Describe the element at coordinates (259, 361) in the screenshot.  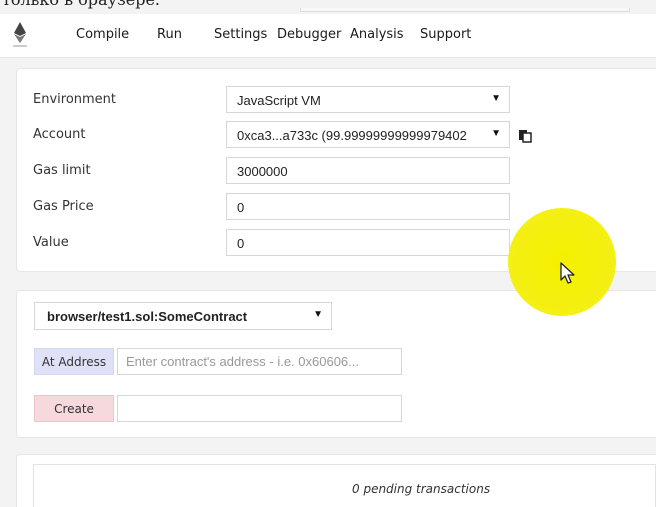
I see `contract-address-input` at that location.